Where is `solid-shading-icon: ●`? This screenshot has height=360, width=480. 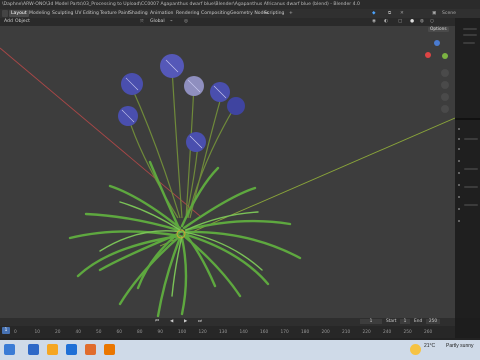 solid-shading-icon: ● is located at coordinates (412, 21).